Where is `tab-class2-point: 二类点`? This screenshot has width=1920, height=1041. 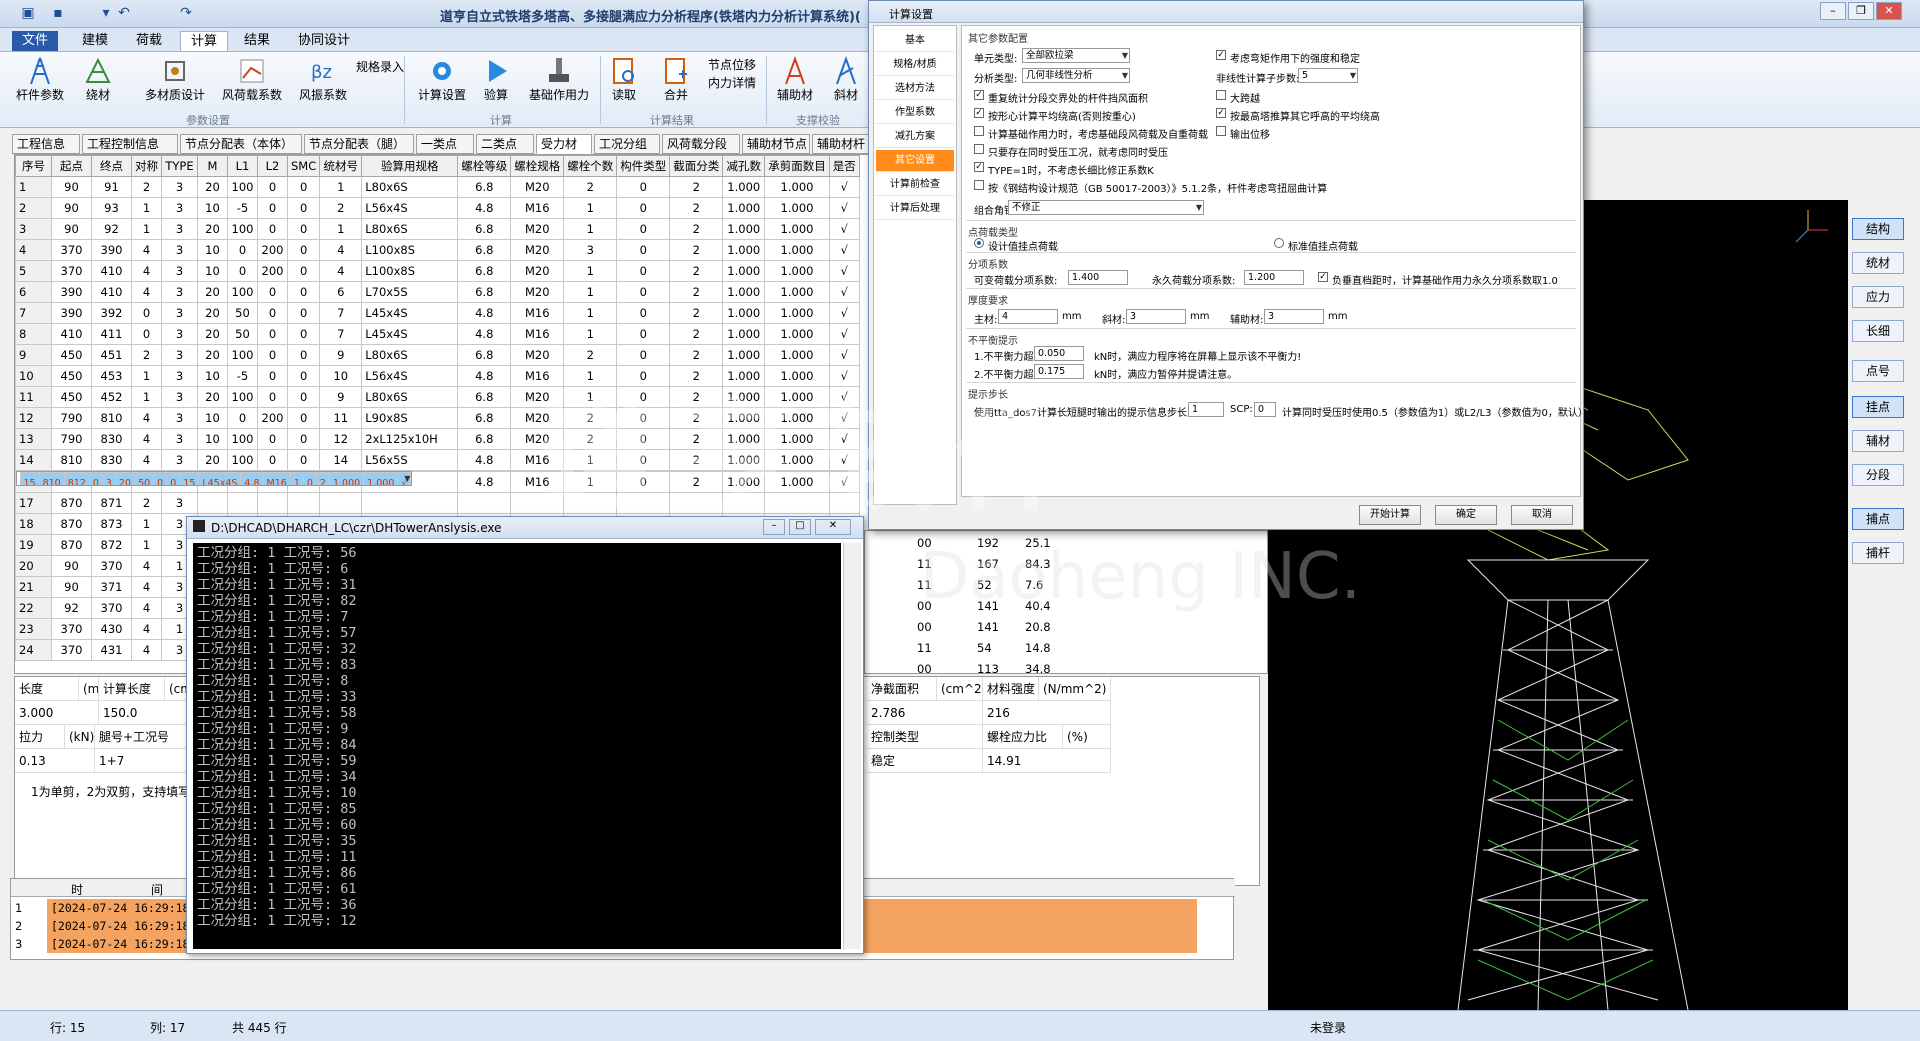
tab-class2-point: 二类点 is located at coordinates (505, 144).